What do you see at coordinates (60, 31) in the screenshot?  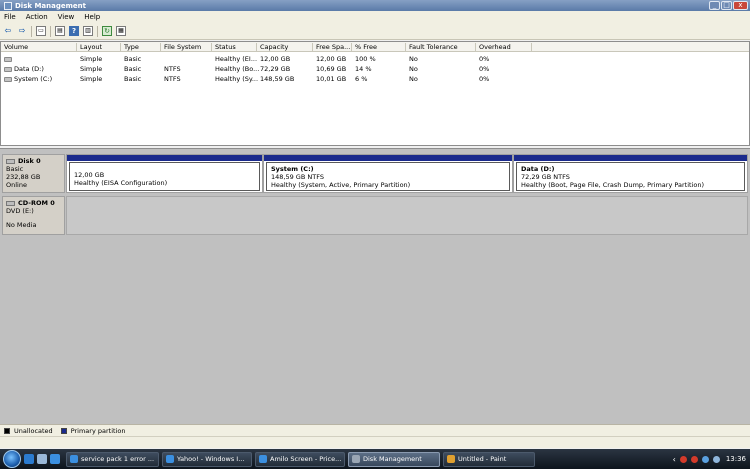 I see `properties-icon: ▤` at bounding box center [60, 31].